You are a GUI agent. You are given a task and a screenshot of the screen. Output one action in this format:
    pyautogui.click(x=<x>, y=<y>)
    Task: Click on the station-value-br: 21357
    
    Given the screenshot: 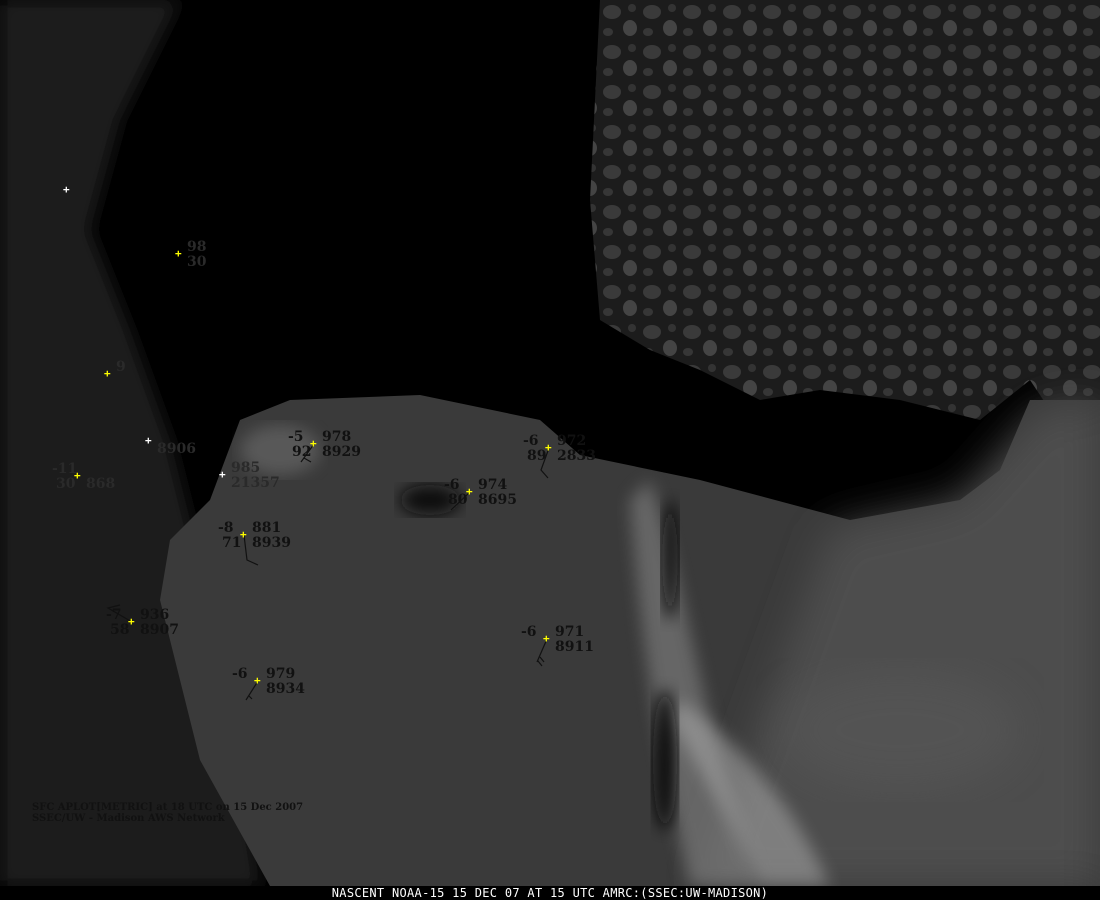 What is the action you would take?
    pyautogui.click(x=255, y=483)
    